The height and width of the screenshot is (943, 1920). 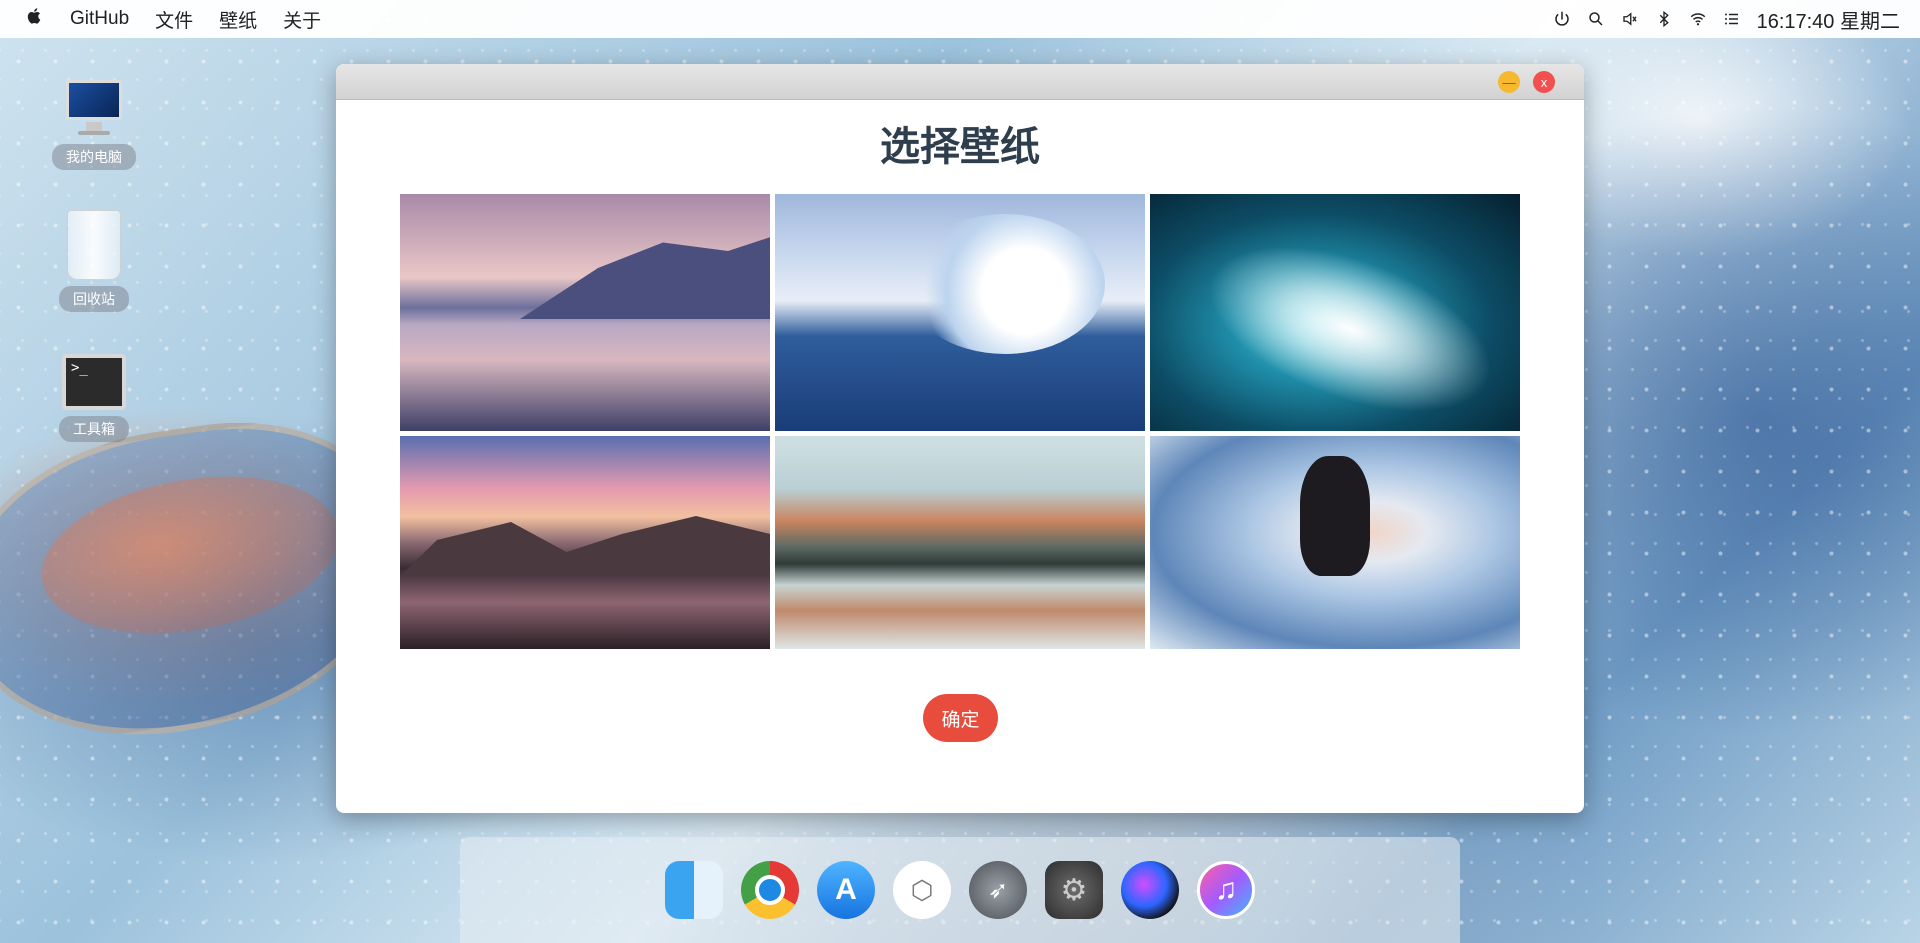 I want to click on clock: 16:17:40 星期二, so click(x=1828, y=19).